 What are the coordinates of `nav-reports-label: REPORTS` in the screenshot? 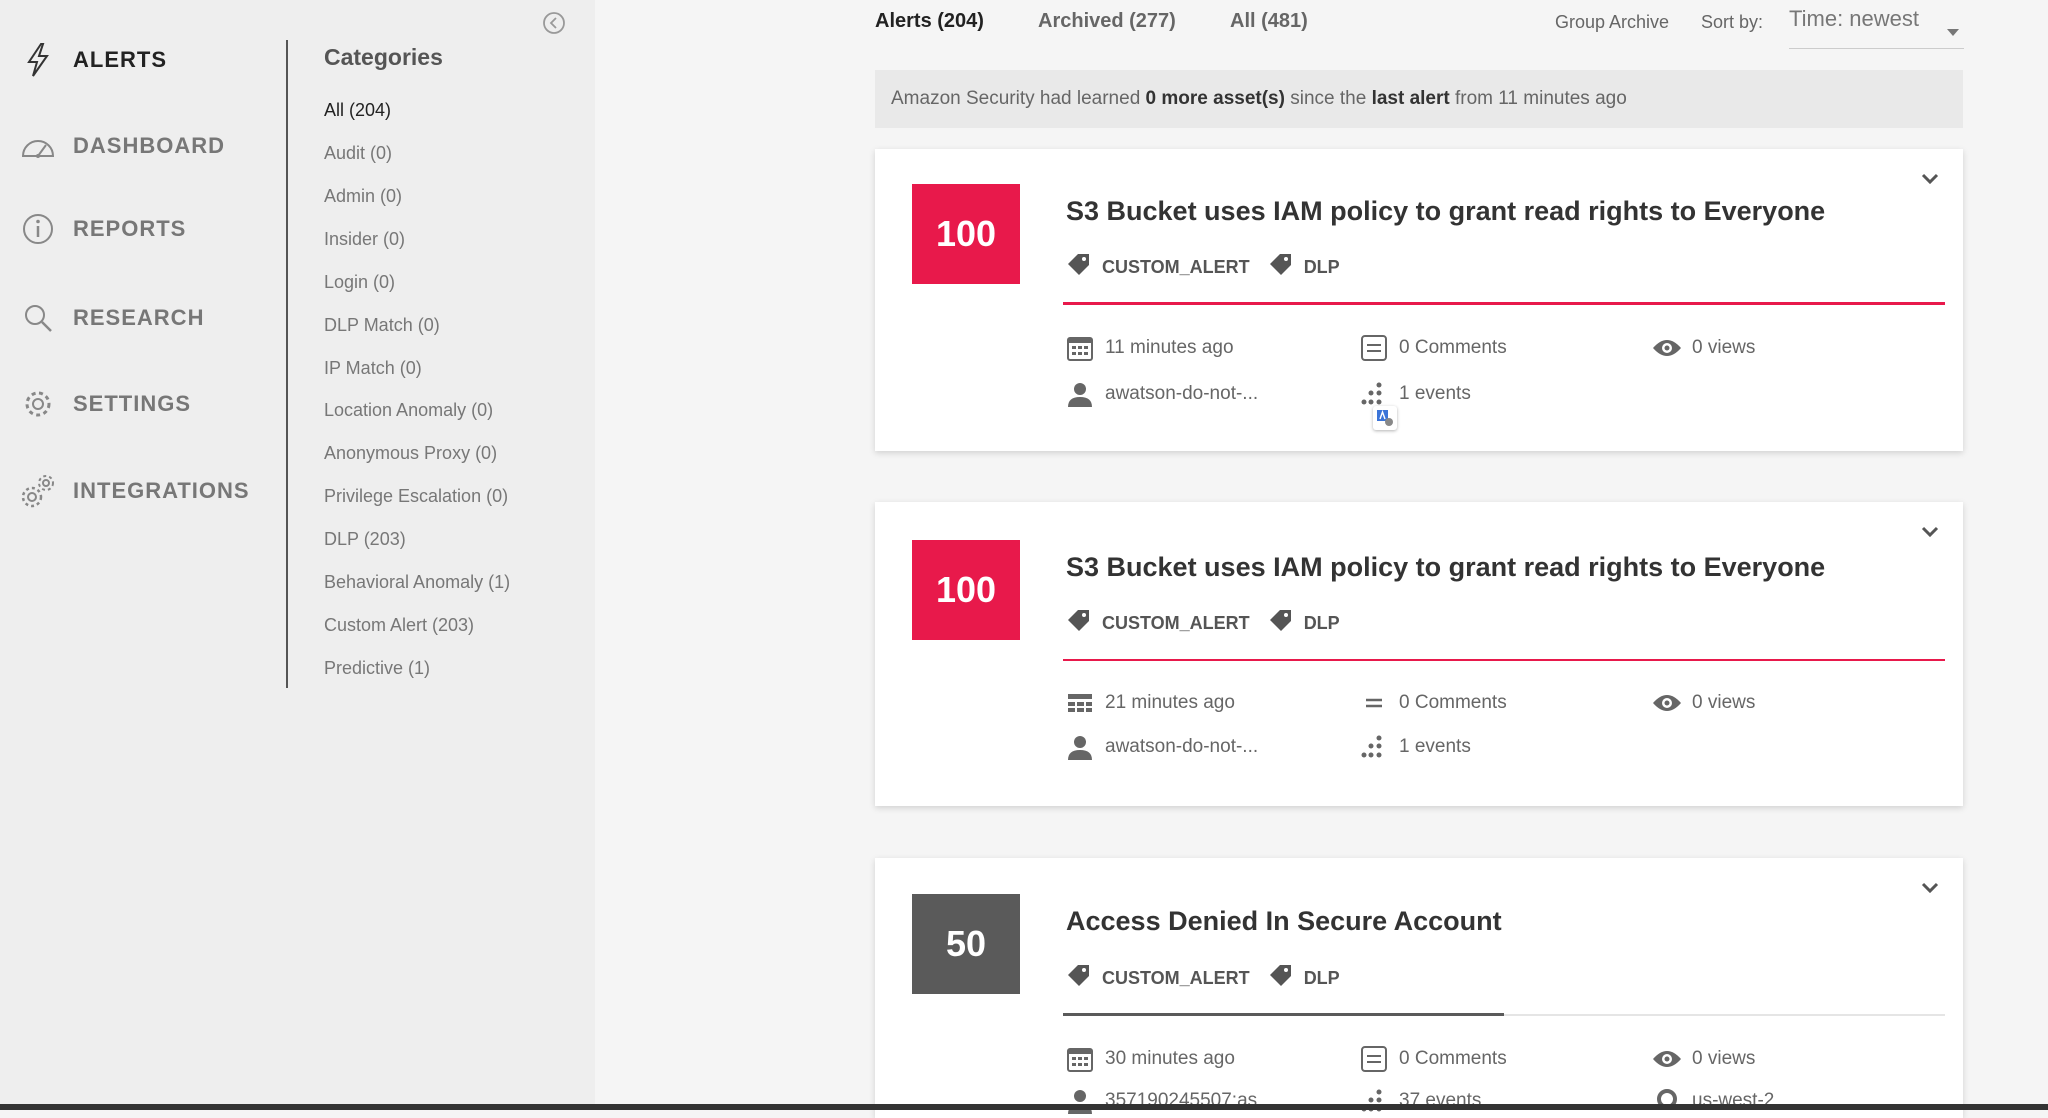 It's located at (130, 228).